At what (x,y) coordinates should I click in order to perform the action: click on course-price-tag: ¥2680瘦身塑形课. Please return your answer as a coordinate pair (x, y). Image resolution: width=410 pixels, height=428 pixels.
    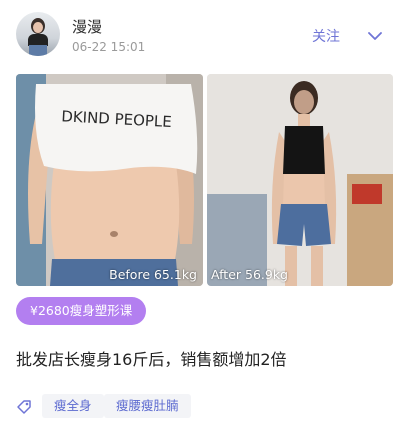
    Looking at the image, I should click on (81, 311).